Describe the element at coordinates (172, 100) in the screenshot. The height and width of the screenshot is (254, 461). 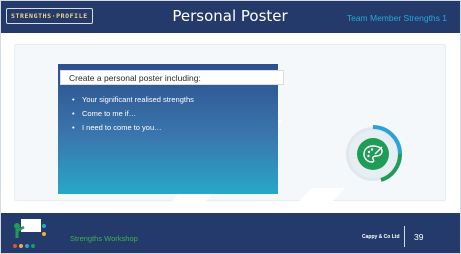
I see `bullet-item: Your significant realised strengths` at that location.